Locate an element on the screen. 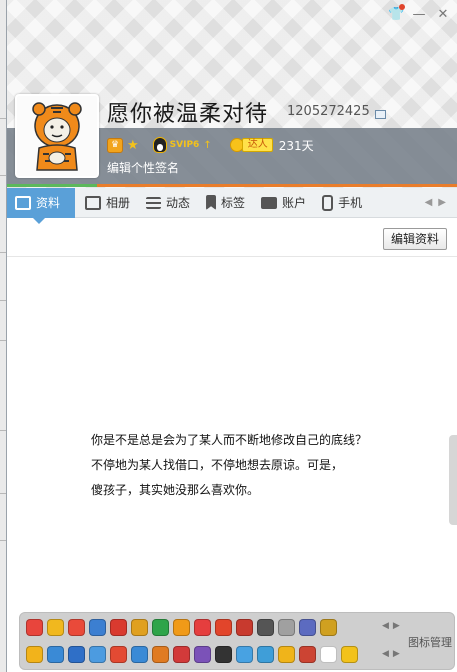  daren-badge: 达人 is located at coordinates (251, 145).